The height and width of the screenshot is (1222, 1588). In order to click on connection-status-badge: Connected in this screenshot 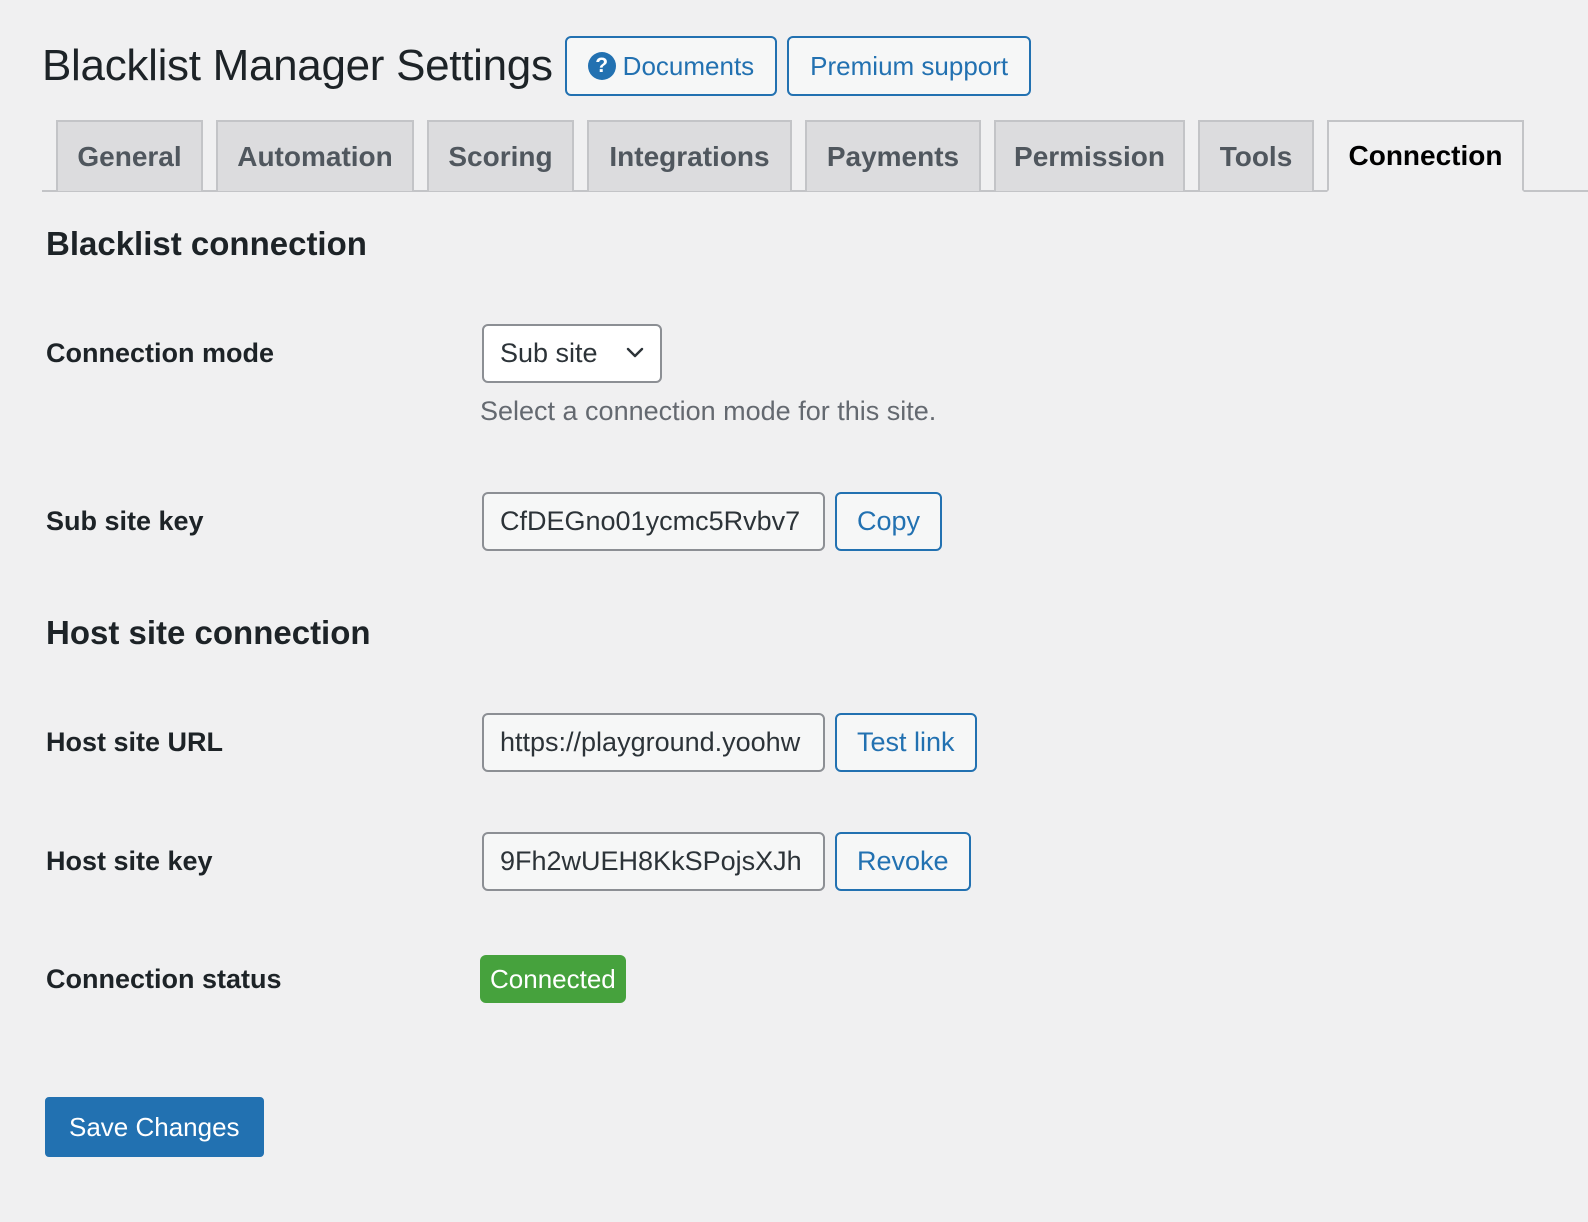, I will do `click(553, 979)`.